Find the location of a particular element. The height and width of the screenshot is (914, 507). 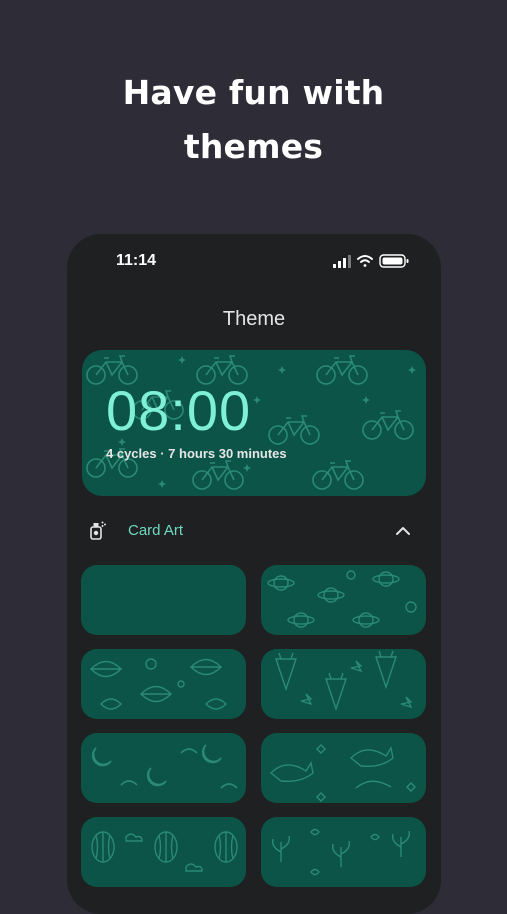

status-icons is located at coordinates (371, 261).